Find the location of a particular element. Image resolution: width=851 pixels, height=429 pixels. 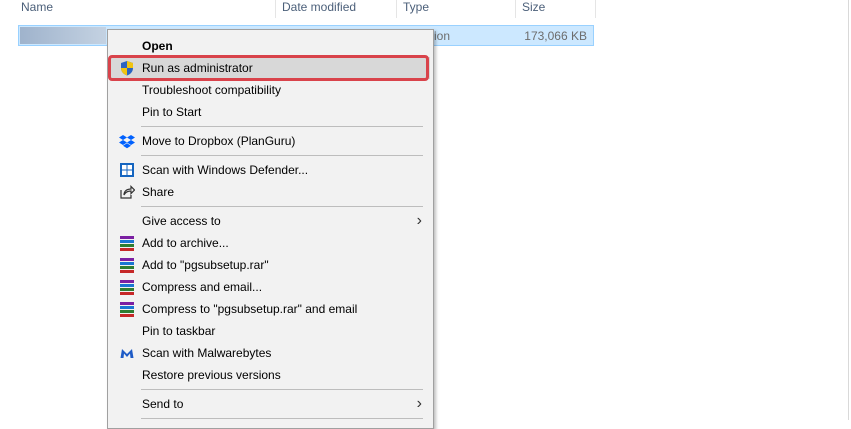

menu-item-label: Troubleshoot compatibility is located at coordinates (211, 90).